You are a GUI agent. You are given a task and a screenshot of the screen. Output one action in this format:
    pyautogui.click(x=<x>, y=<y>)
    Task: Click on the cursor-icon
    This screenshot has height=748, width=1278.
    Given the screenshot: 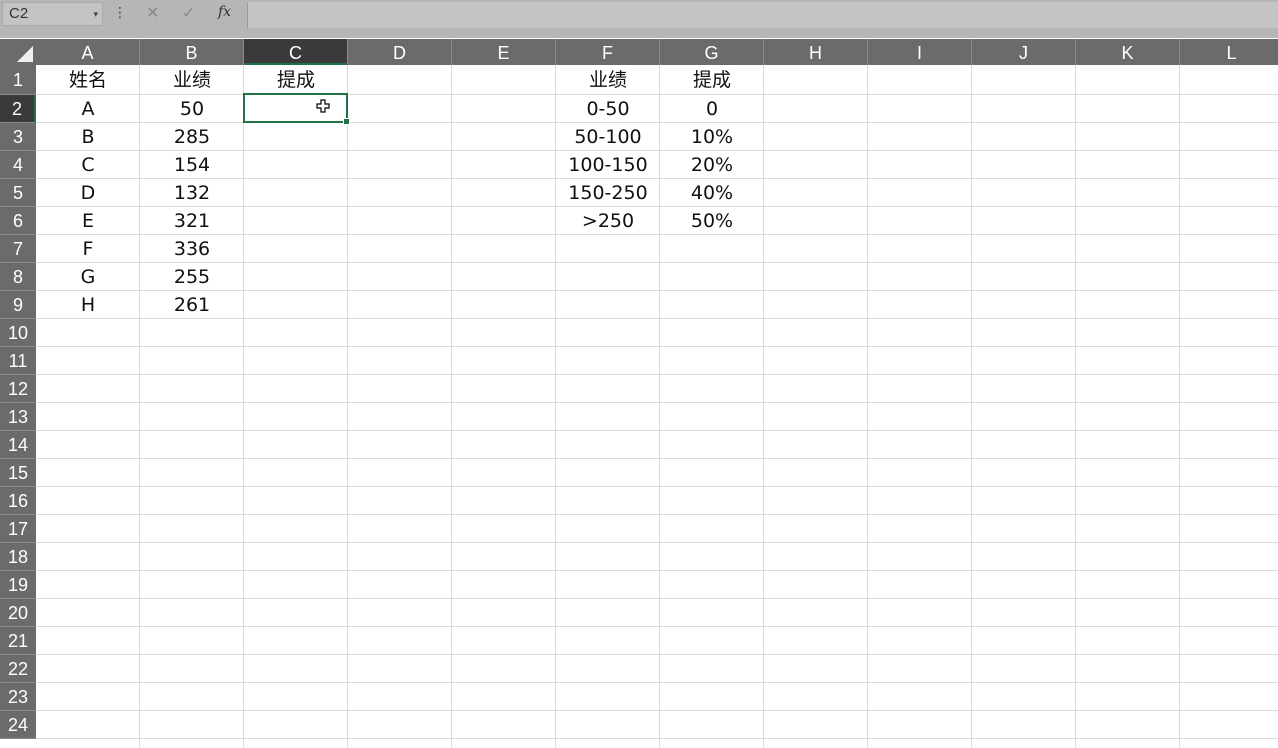 What is the action you would take?
    pyautogui.click(x=323, y=108)
    